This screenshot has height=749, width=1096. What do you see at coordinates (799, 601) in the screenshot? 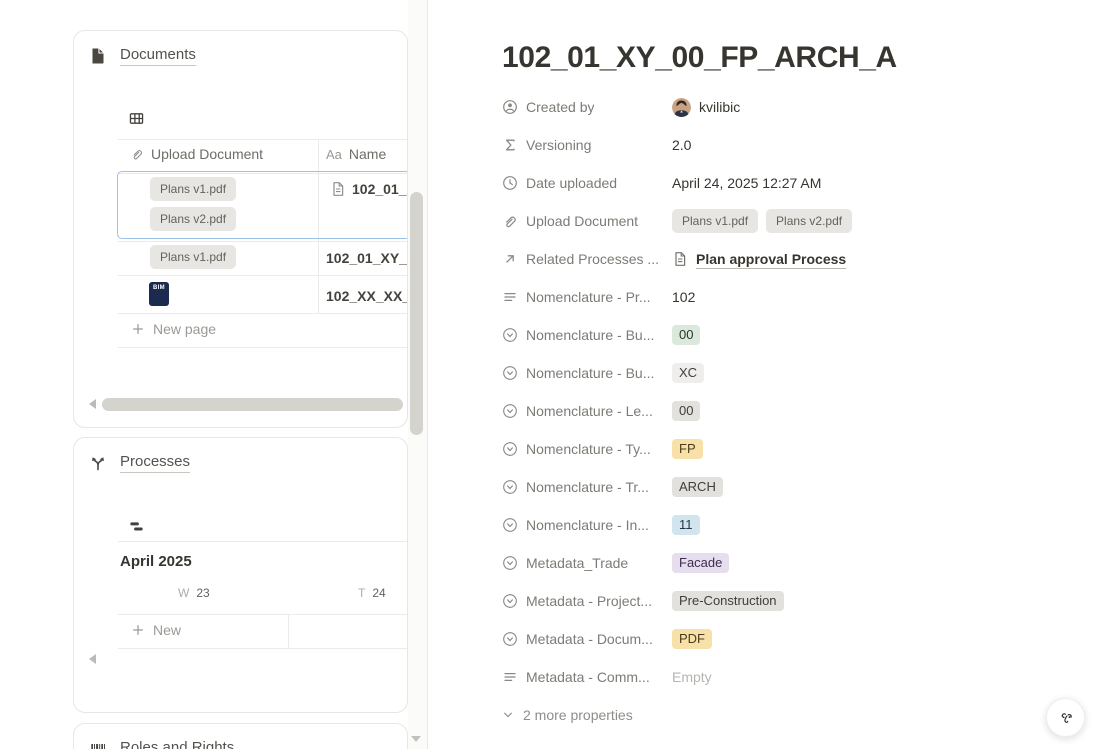
I see `property-row-metadata-project: Metadata - Project... Pre-Construction` at bounding box center [799, 601].